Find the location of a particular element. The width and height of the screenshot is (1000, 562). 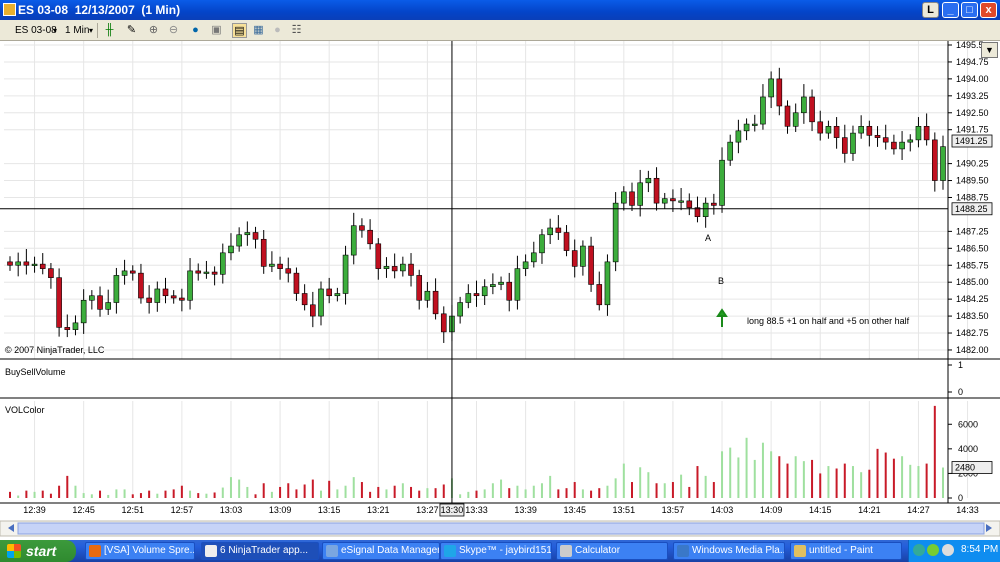

task-calculator: Calculator is located at coordinates (612, 551).